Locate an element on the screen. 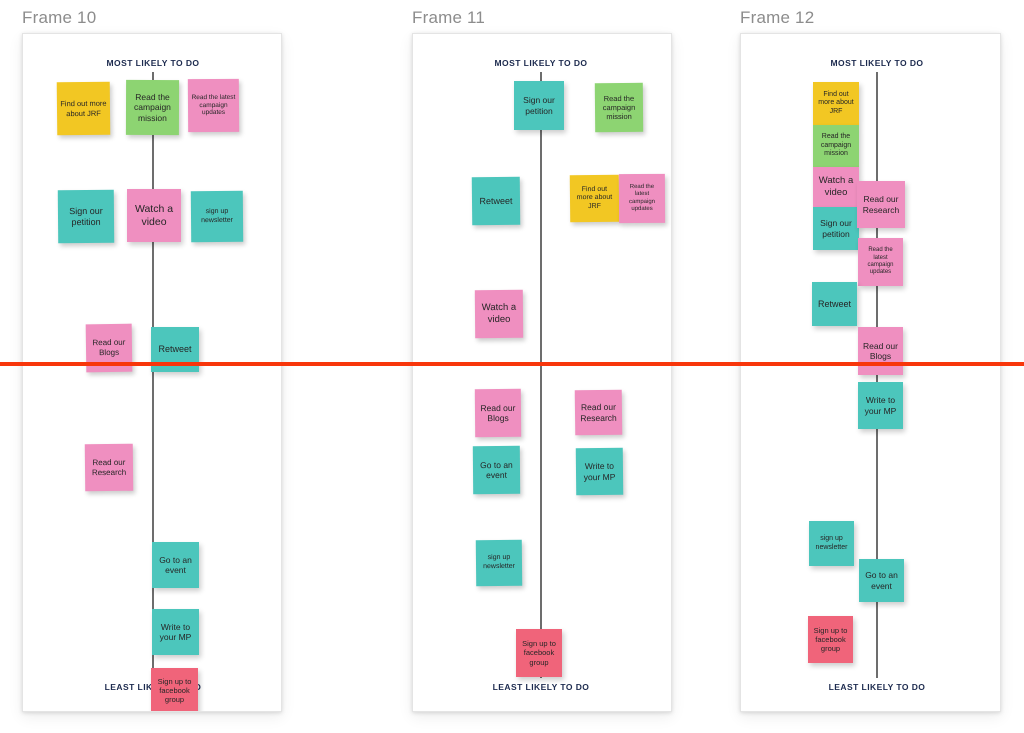 The image size is (1024, 733). frame-11-priority-axis is located at coordinates (541, 375).